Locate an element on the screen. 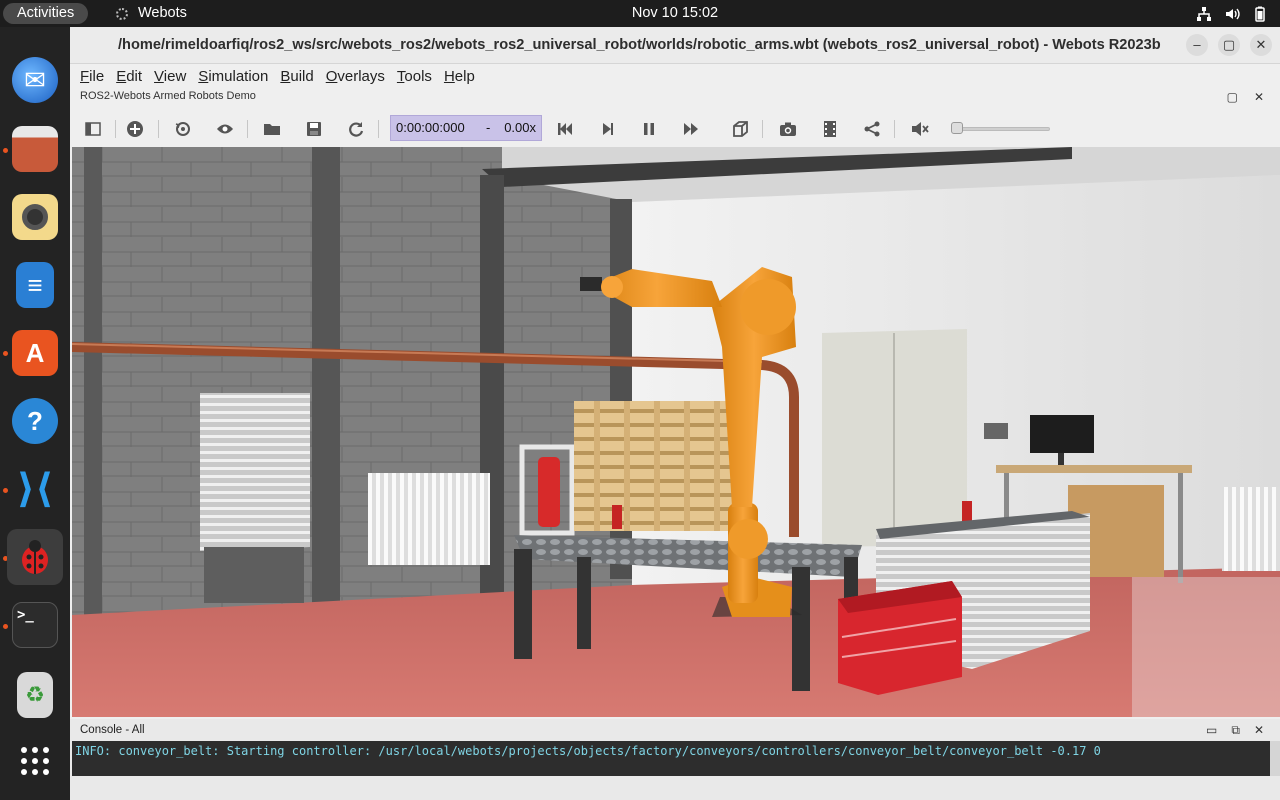 The height and width of the screenshot is (800, 1280). eye-icon is located at coordinates (225, 129).